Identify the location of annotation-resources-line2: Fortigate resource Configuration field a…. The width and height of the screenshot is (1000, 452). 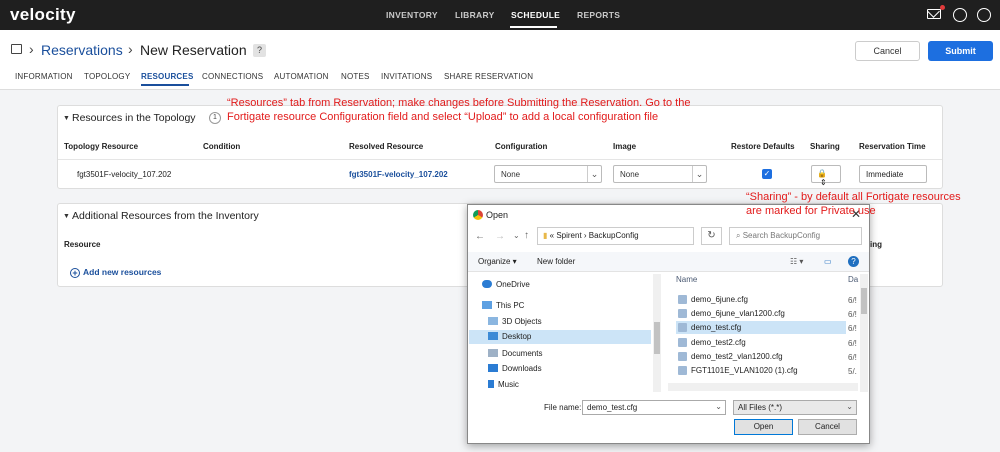
(443, 117).